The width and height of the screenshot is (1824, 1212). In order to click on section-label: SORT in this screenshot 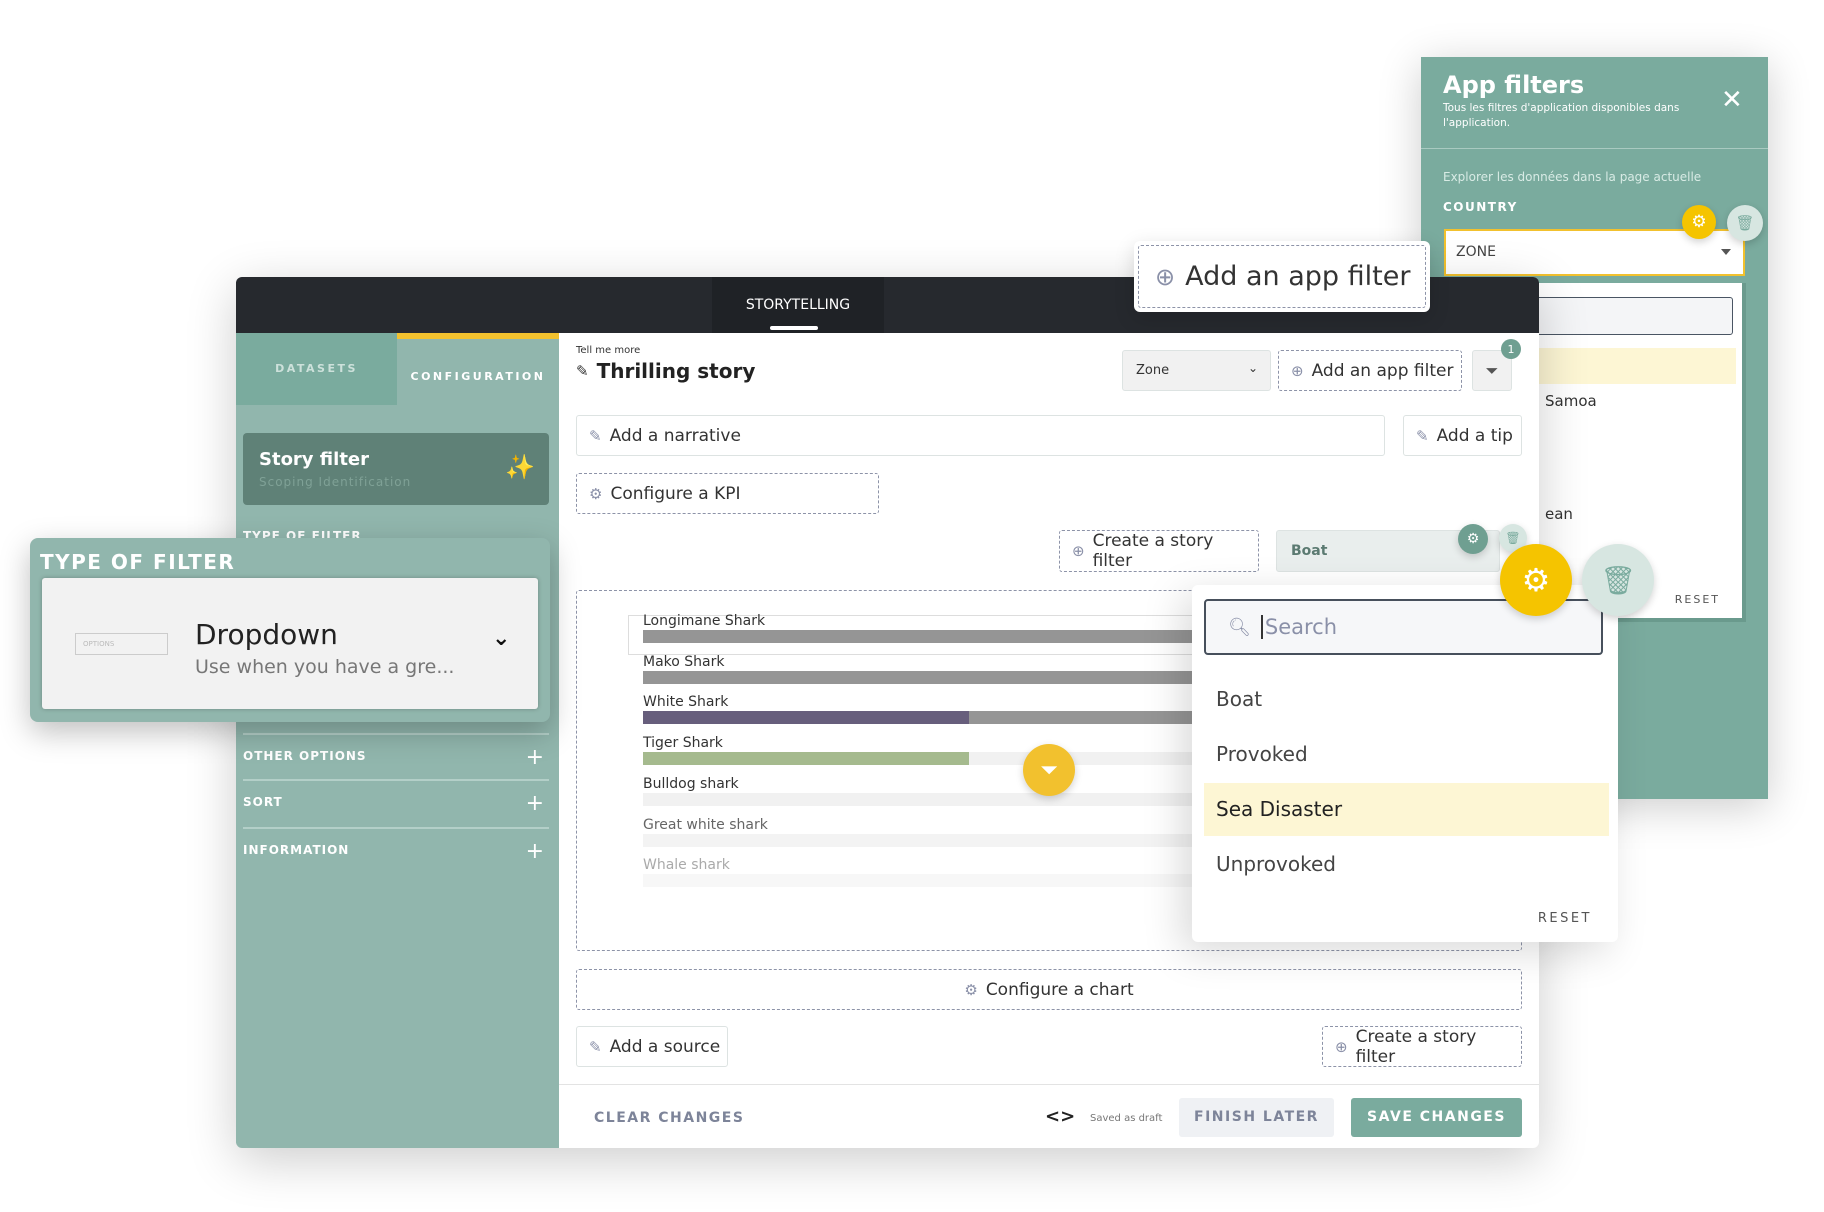, I will do `click(263, 802)`.